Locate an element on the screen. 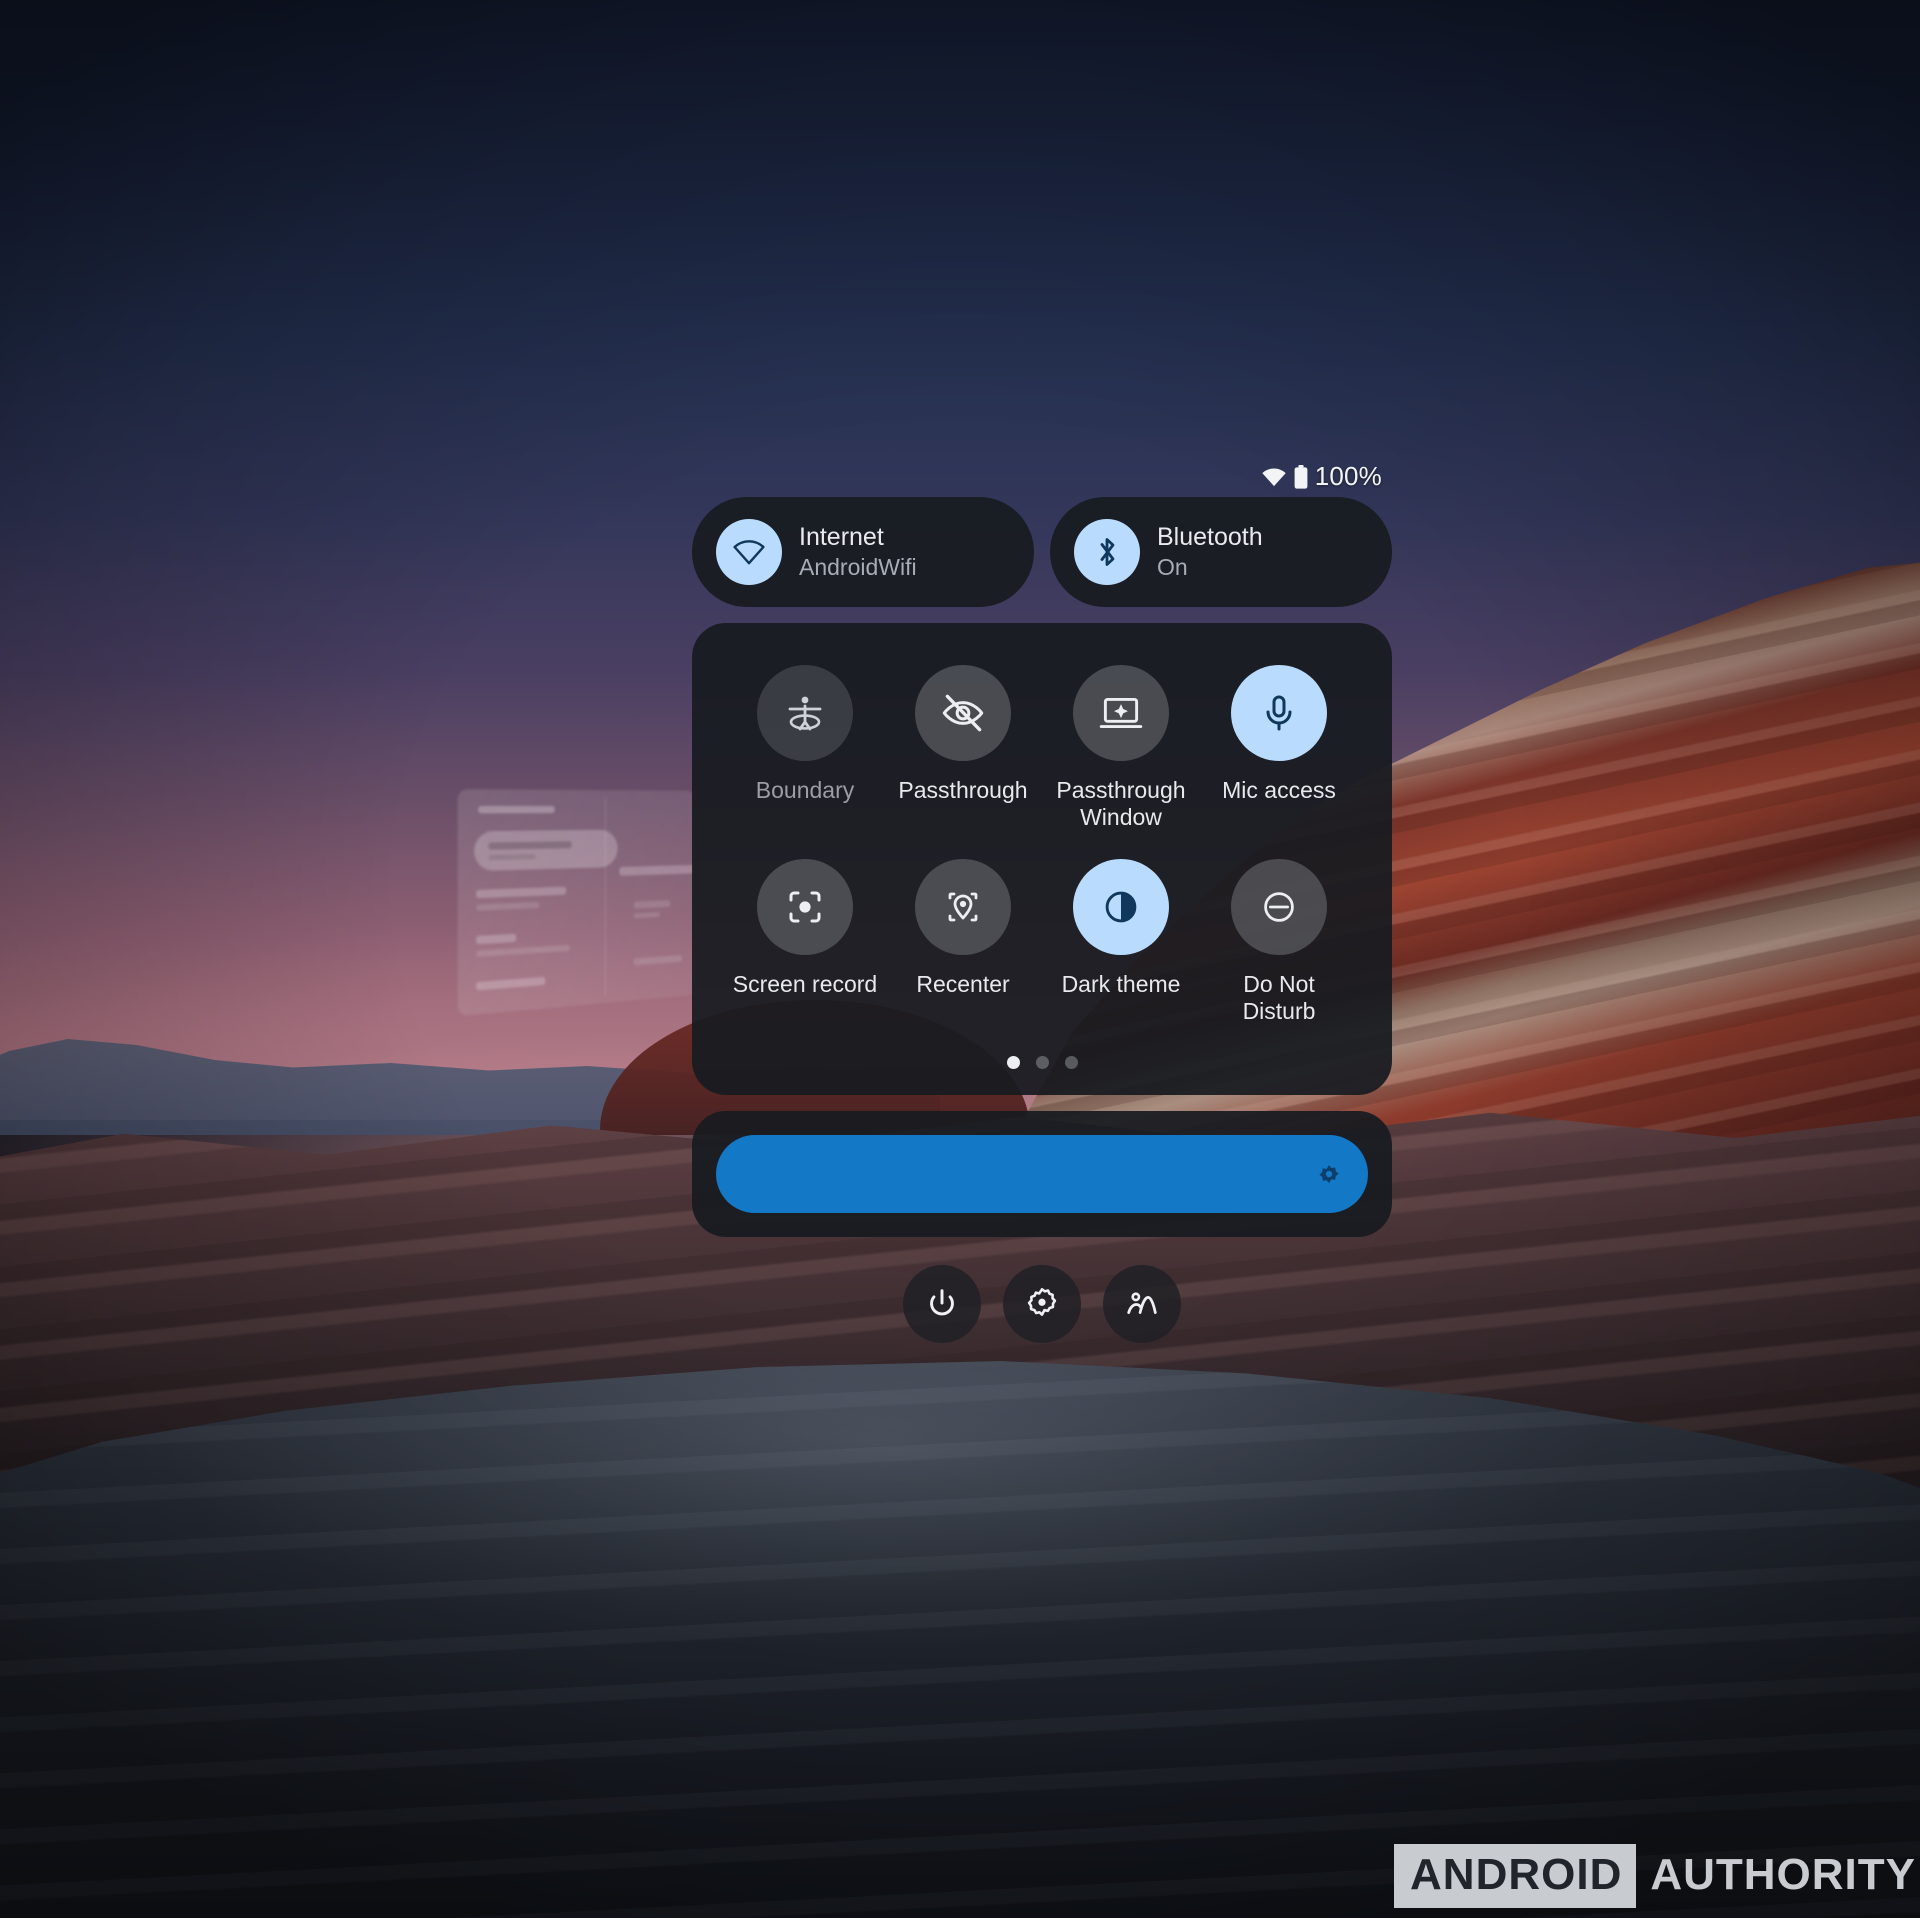  power-button is located at coordinates (942, 1303).